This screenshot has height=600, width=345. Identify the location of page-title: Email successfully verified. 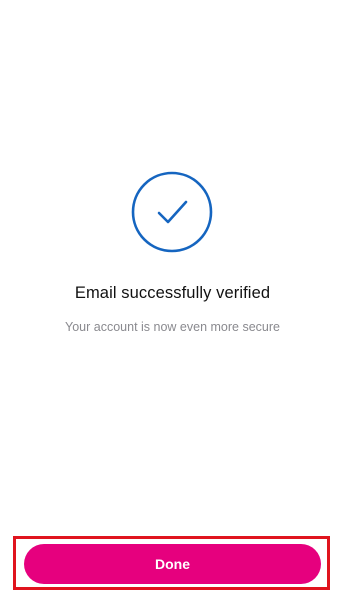
(172, 293).